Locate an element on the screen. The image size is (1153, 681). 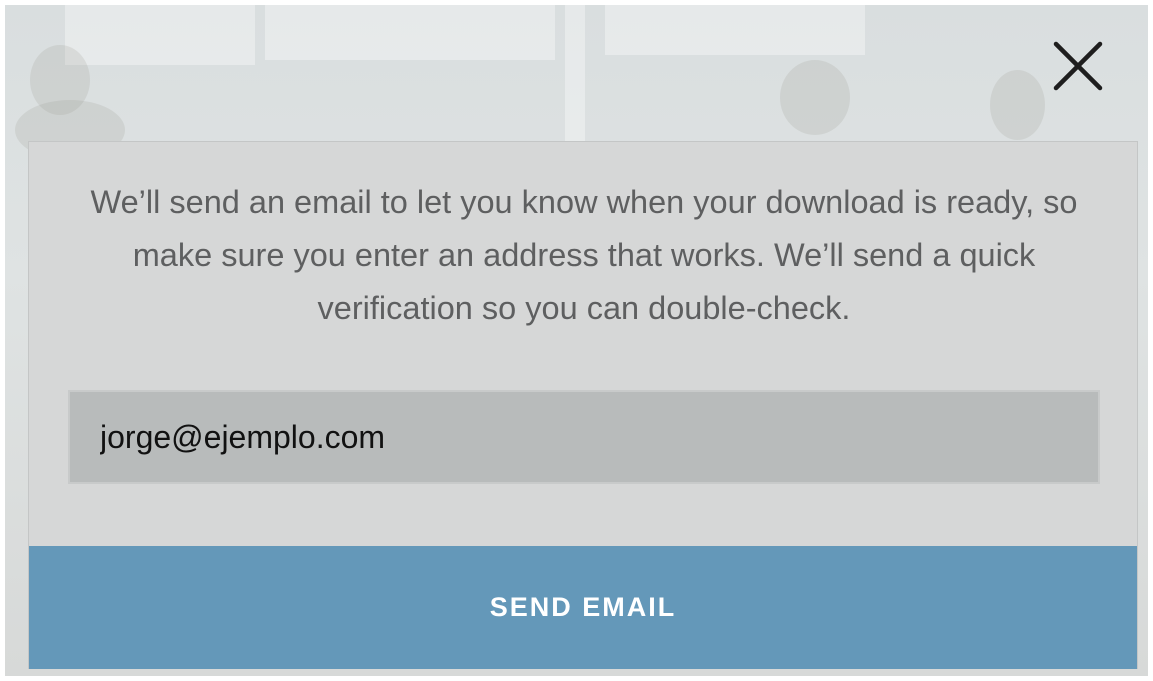
close-icon is located at coordinates (1078, 66).